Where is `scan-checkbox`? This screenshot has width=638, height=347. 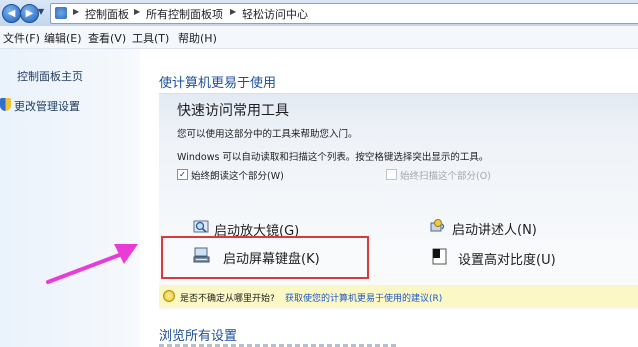 scan-checkbox is located at coordinates (391, 174).